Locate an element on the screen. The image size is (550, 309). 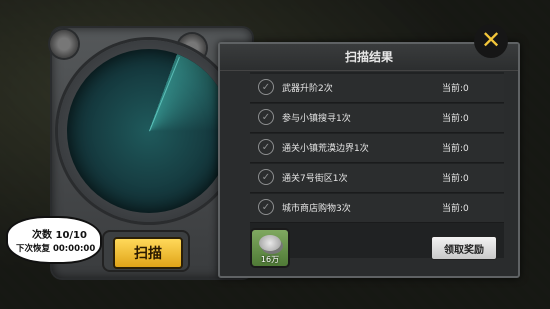
task-row: ✓ 参与小镇搜寻1次 当前:0 is located at coordinates (377, 118).